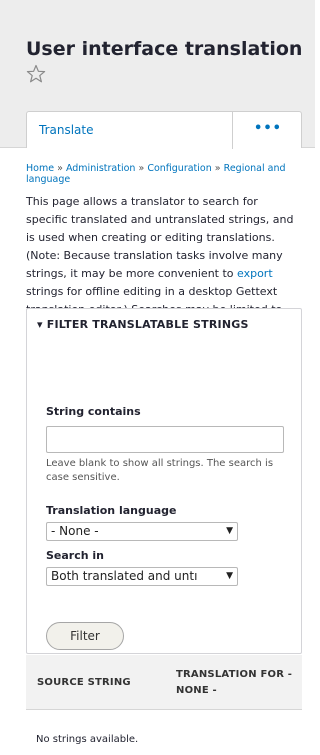  Describe the element at coordinates (142, 531) in the screenshot. I see `translation-language-select: - None - ▼` at that location.